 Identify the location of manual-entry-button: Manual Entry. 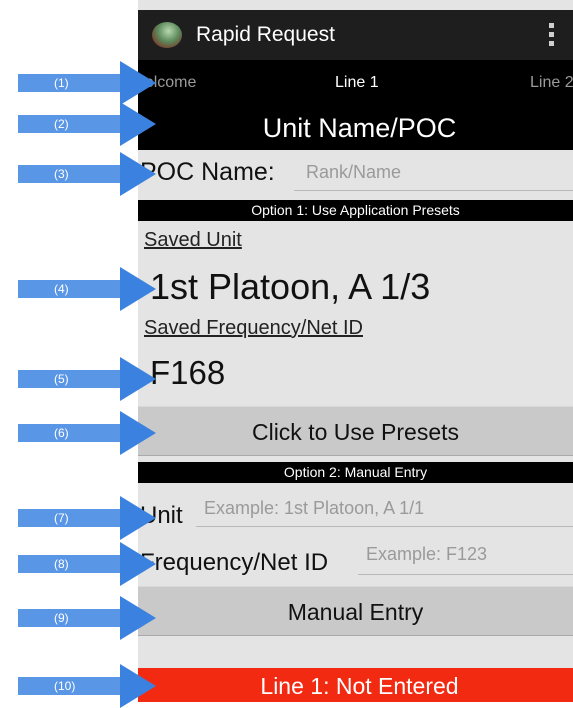
(355, 611).